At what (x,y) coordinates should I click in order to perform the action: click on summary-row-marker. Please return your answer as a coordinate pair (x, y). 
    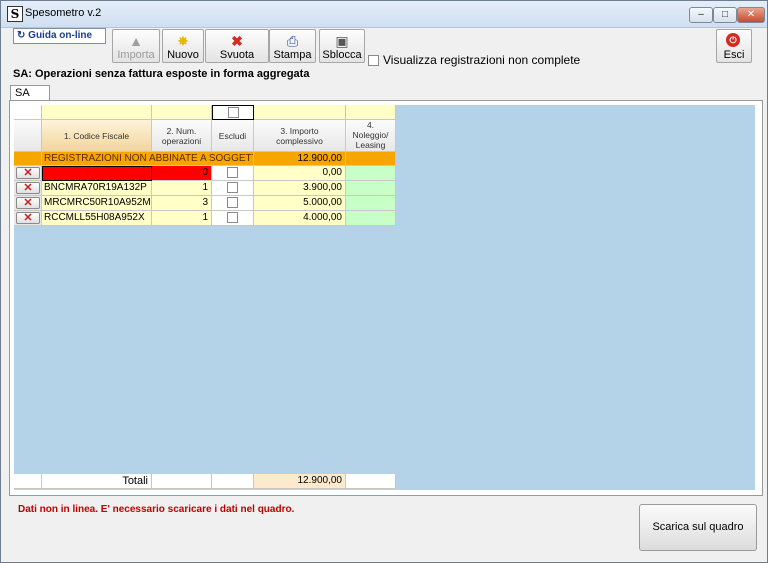
    Looking at the image, I should click on (28, 159).